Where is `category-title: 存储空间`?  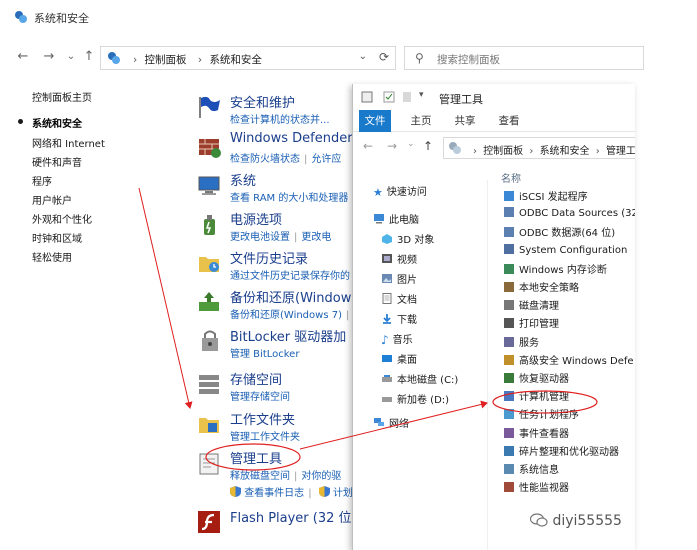
category-title: 存储空间 is located at coordinates (256, 378).